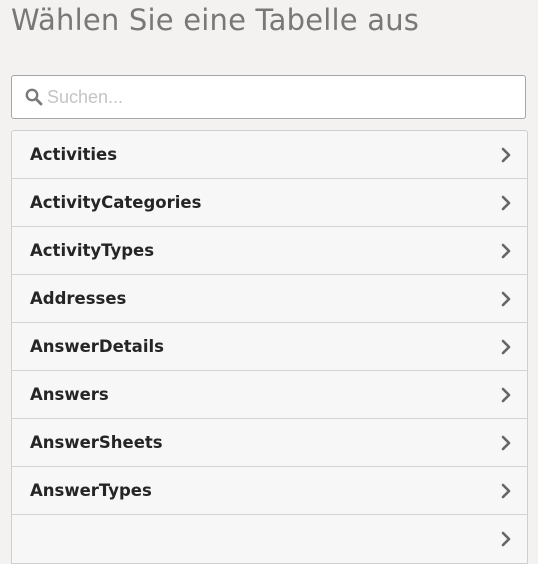  Describe the element at coordinates (91, 490) in the screenshot. I see `list-item-label: AnswerTypes` at that location.